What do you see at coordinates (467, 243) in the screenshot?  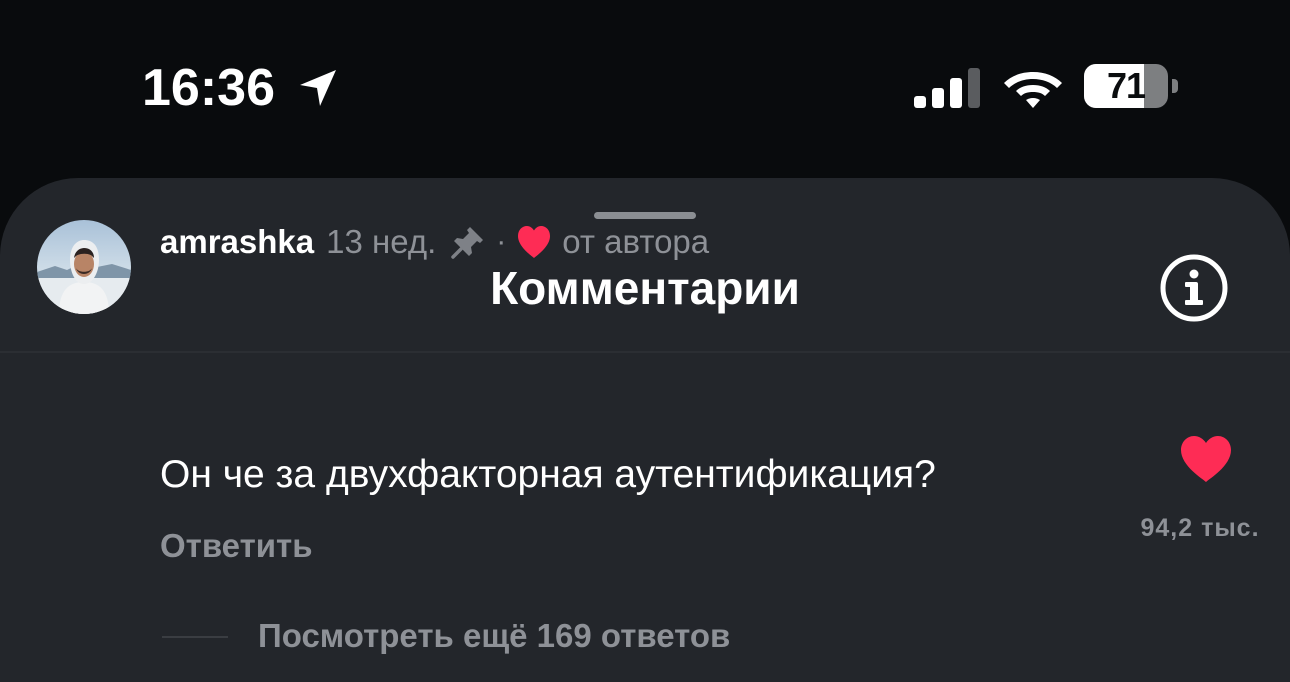 I see `pin-icon` at bounding box center [467, 243].